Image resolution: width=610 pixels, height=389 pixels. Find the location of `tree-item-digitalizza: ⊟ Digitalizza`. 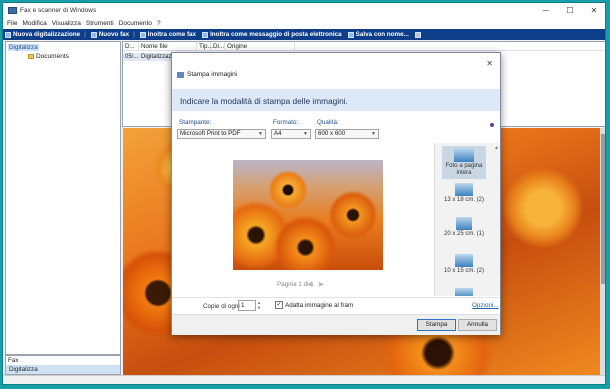

tree-item-digitalizza: ⊟ Digitalizza is located at coordinates (23, 47).